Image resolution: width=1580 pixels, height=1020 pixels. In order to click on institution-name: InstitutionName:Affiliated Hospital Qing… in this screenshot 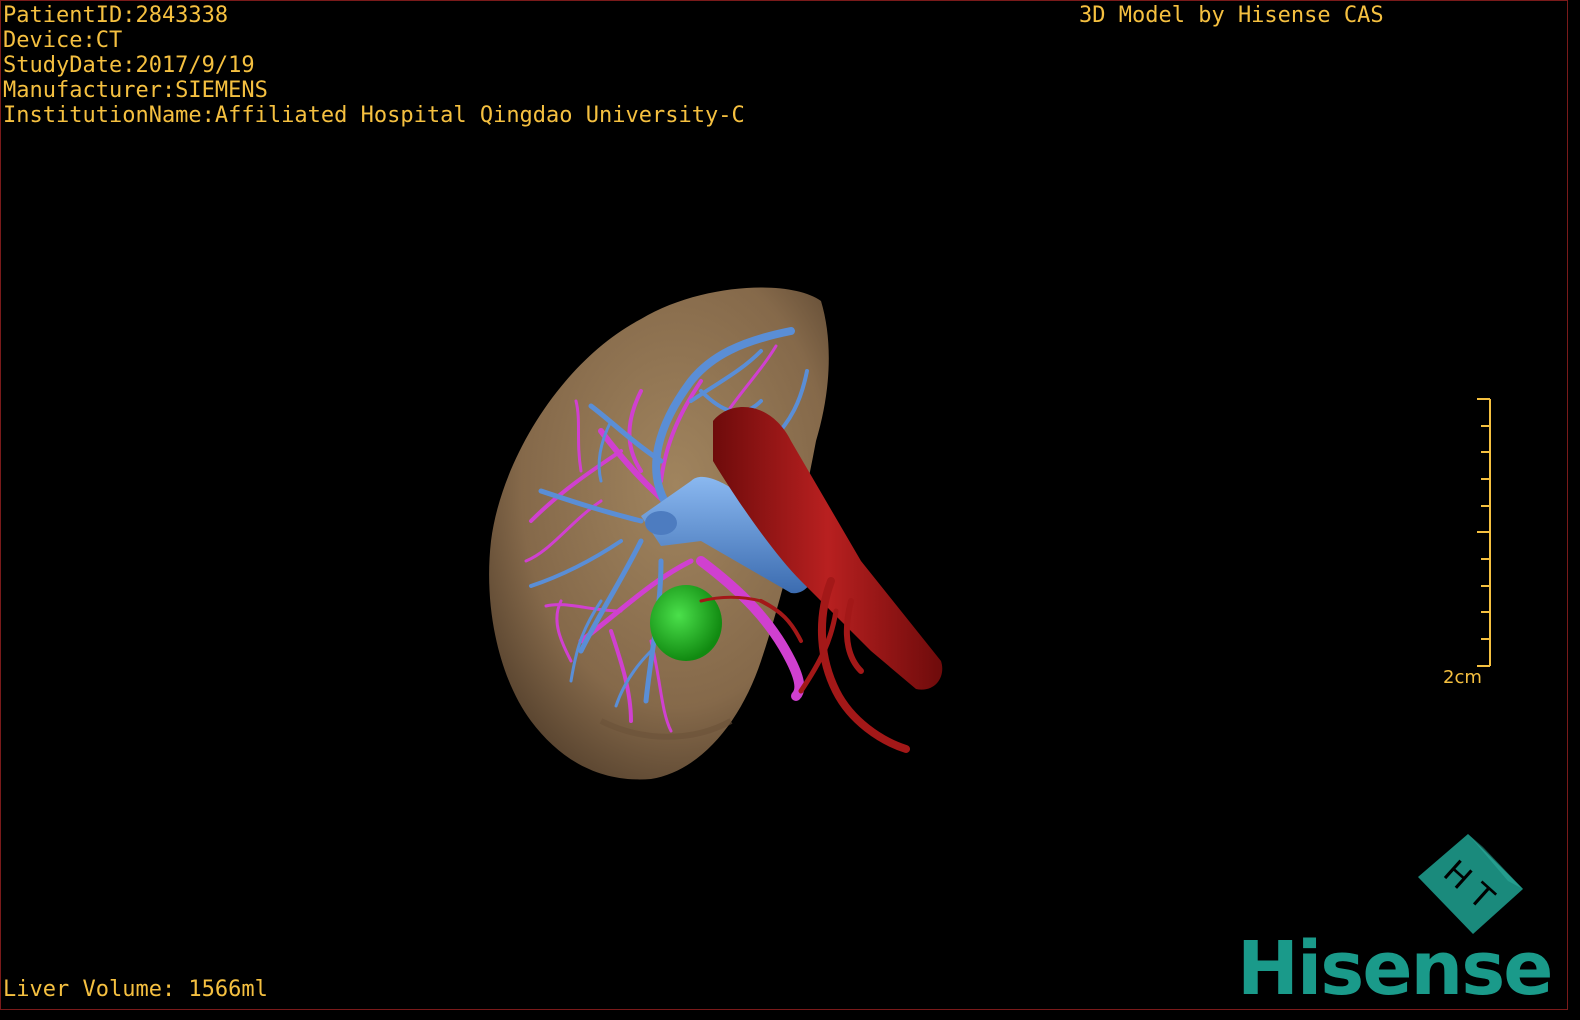, I will do `click(374, 115)`.